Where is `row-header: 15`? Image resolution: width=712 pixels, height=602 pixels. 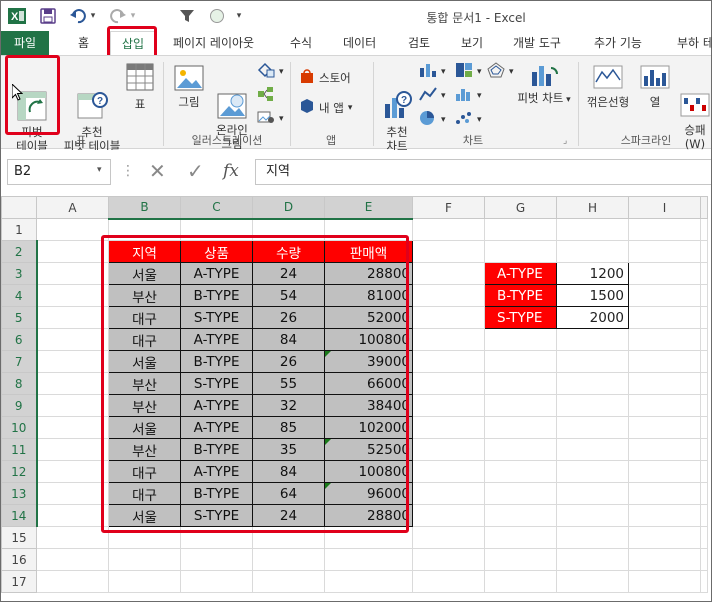 row-header: 15 is located at coordinates (19, 537).